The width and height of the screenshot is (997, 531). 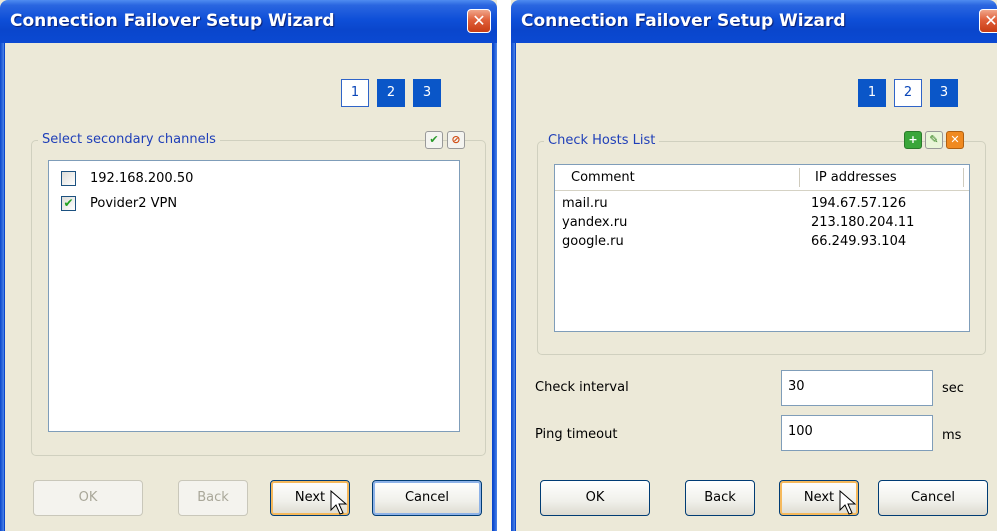 I want to click on table-header: Comment IP addresses, so click(x=762, y=178).